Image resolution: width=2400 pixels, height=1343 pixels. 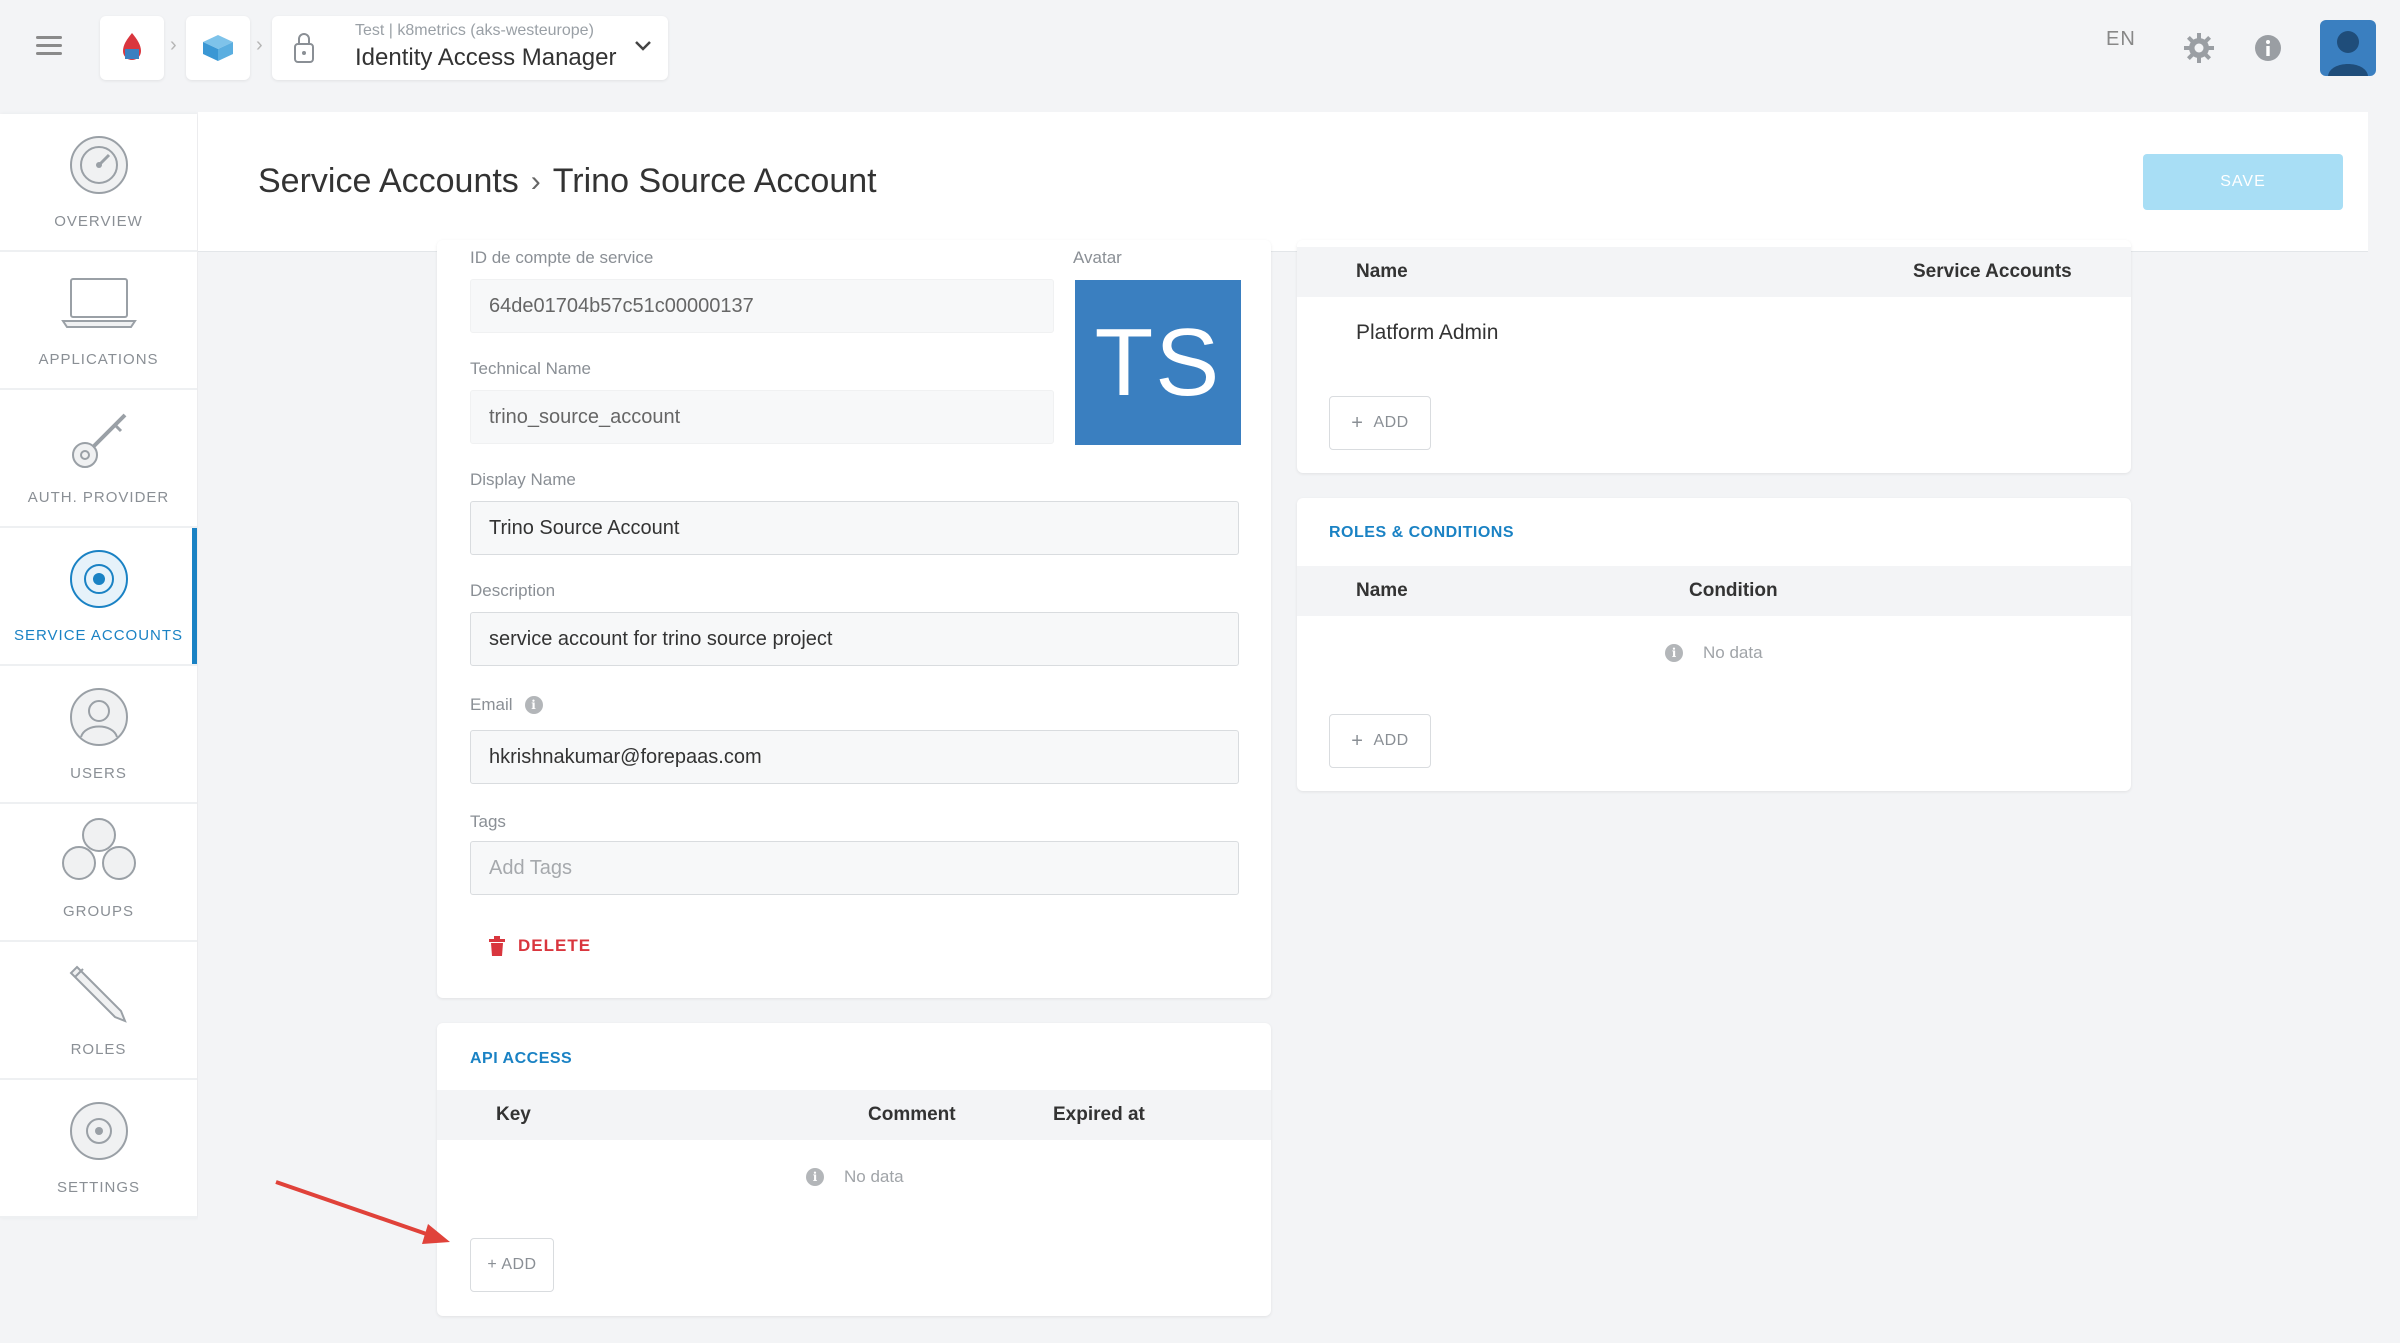 What do you see at coordinates (521, 1058) in the screenshot?
I see `api-access-title: API ACCESS` at bounding box center [521, 1058].